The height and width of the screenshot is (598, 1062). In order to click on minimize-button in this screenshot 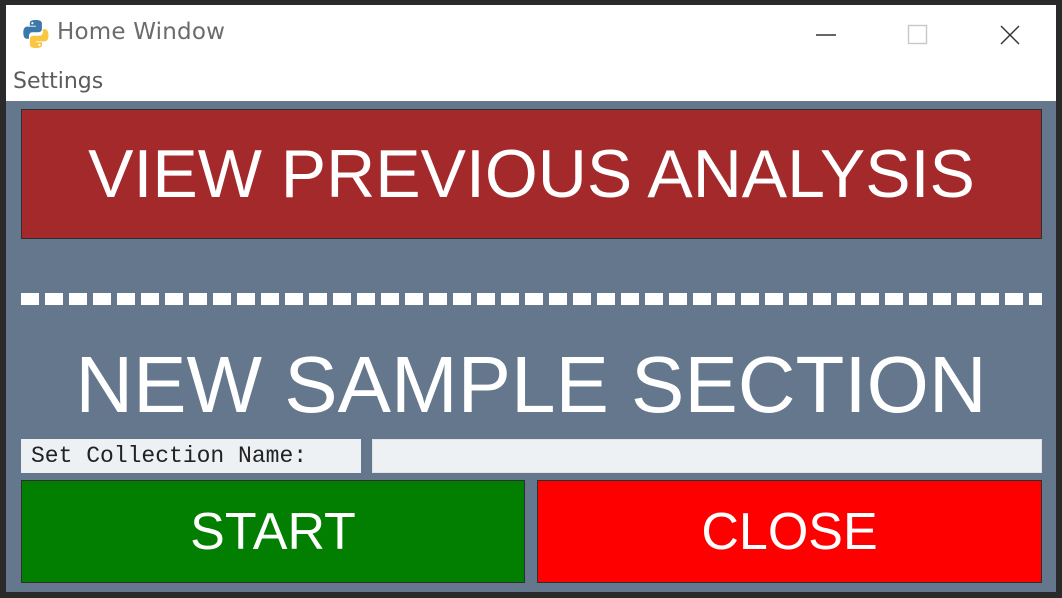, I will do `click(826, 35)`.